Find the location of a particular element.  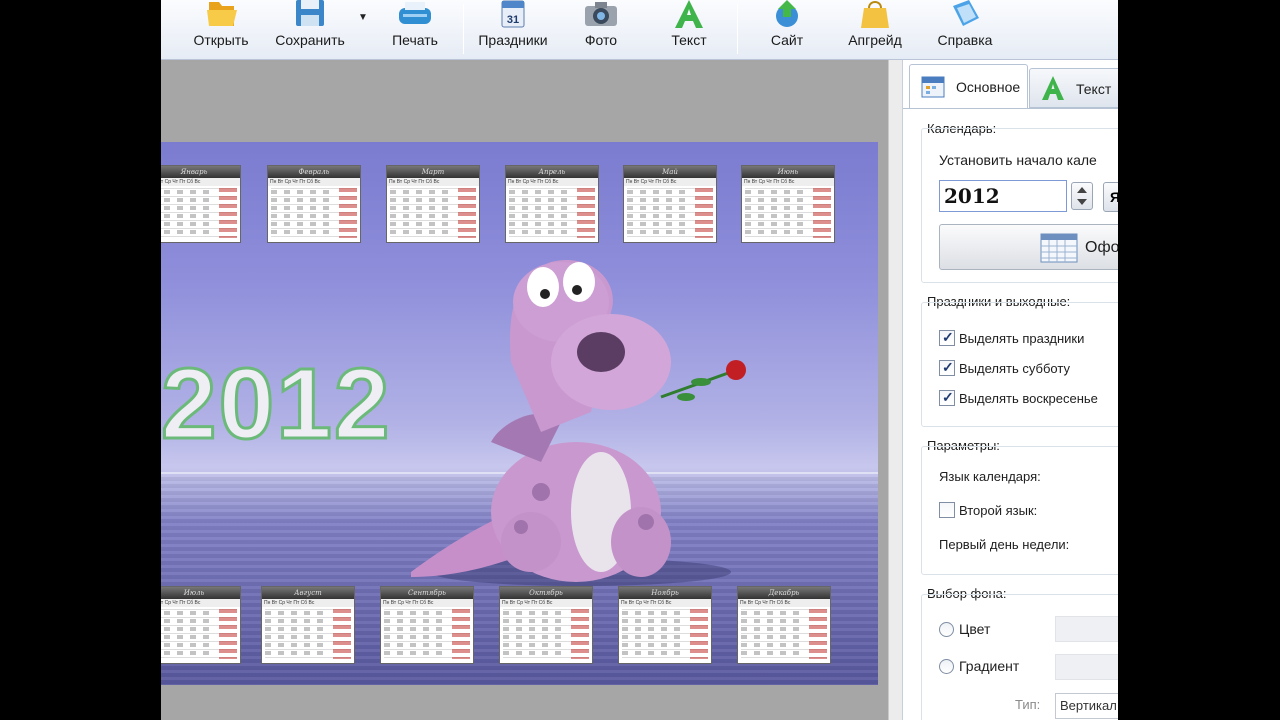

gradient-radio-label: Градиент is located at coordinates (989, 666).